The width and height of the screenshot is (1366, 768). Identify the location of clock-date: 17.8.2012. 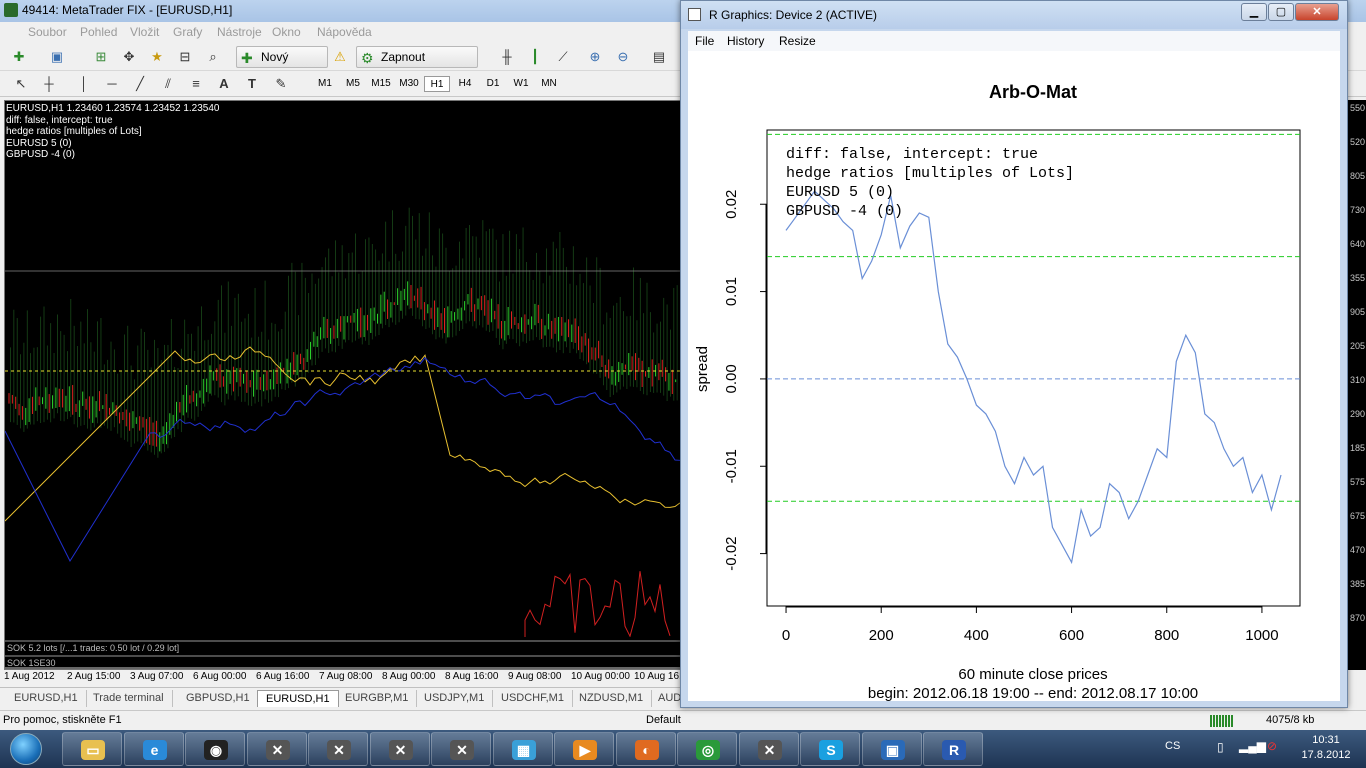
(1326, 755).